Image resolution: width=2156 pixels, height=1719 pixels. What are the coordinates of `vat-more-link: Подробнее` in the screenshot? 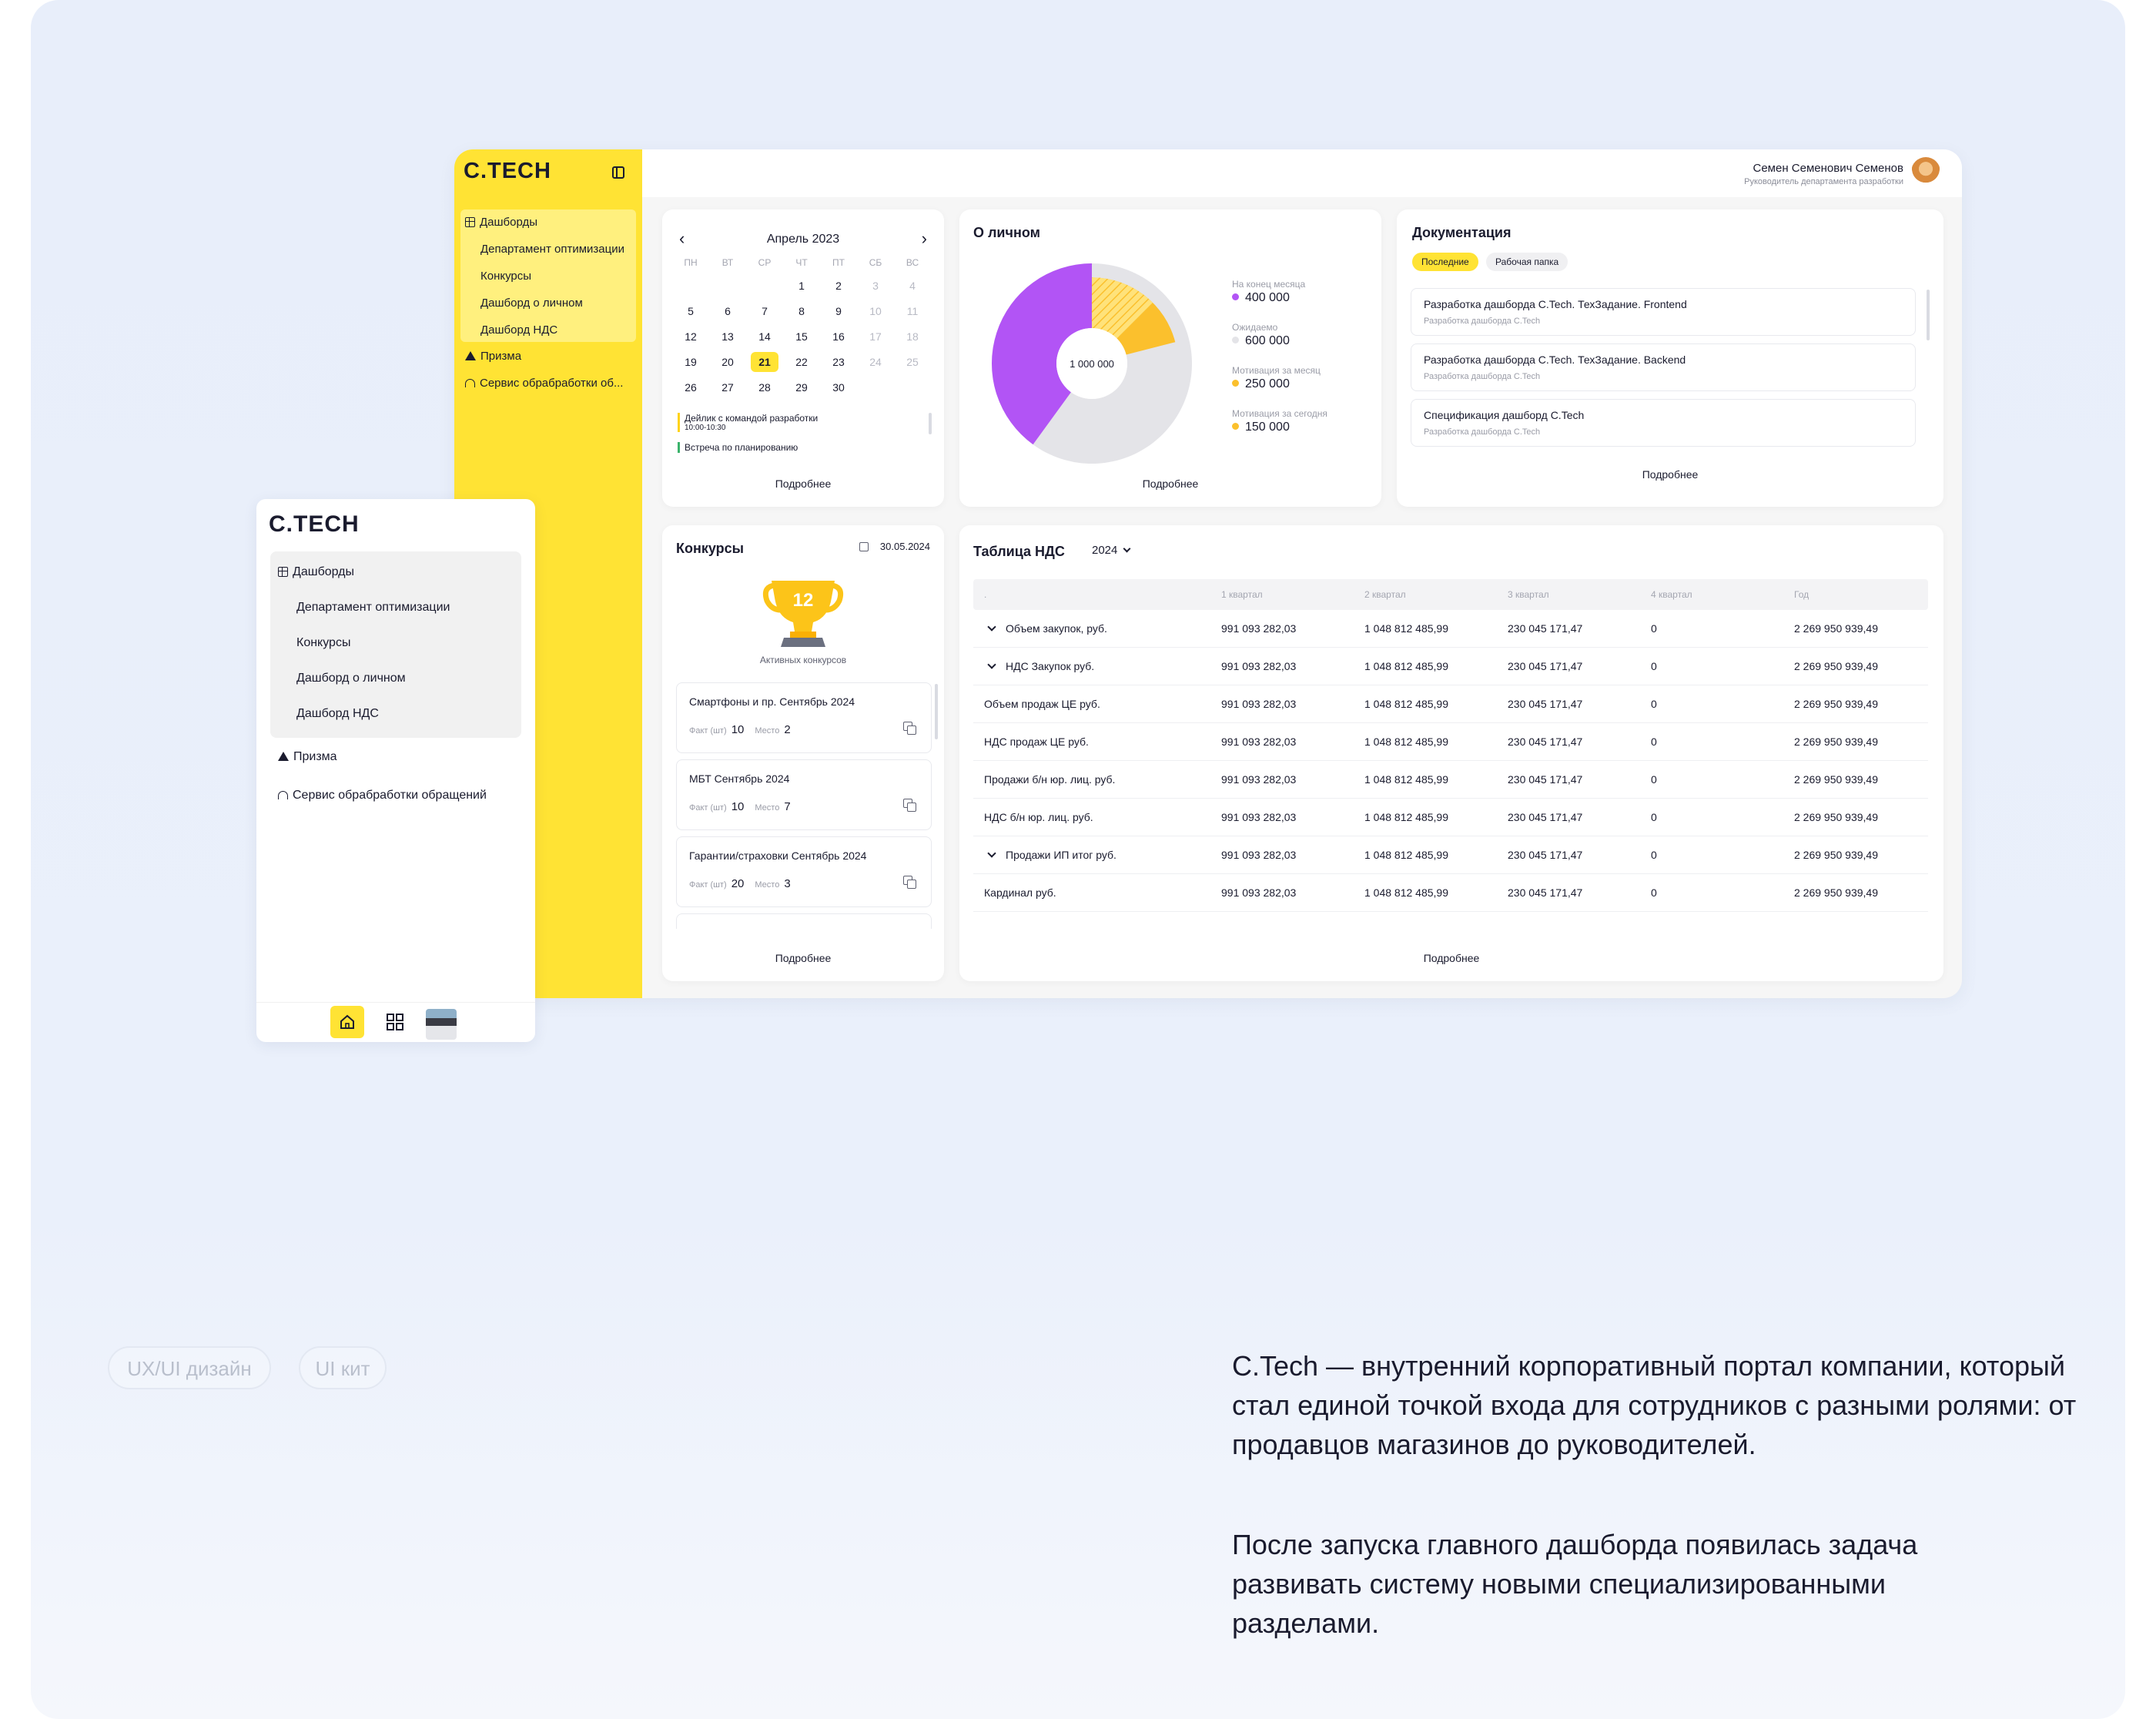 It's located at (1451, 958).